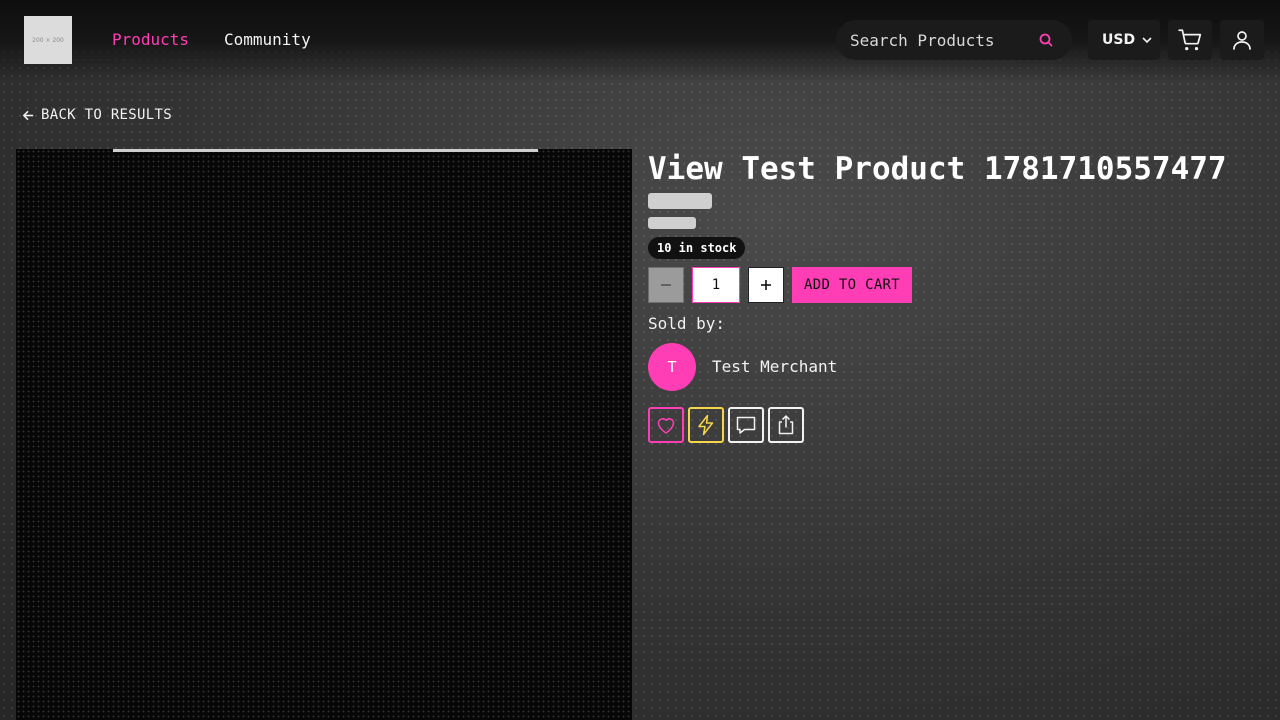  I want to click on chat-icon, so click(746, 425).